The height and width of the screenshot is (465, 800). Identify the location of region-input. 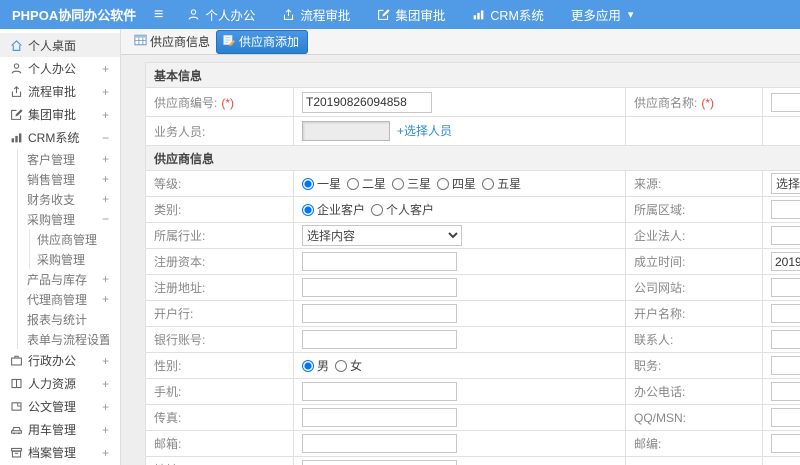
(785, 209).